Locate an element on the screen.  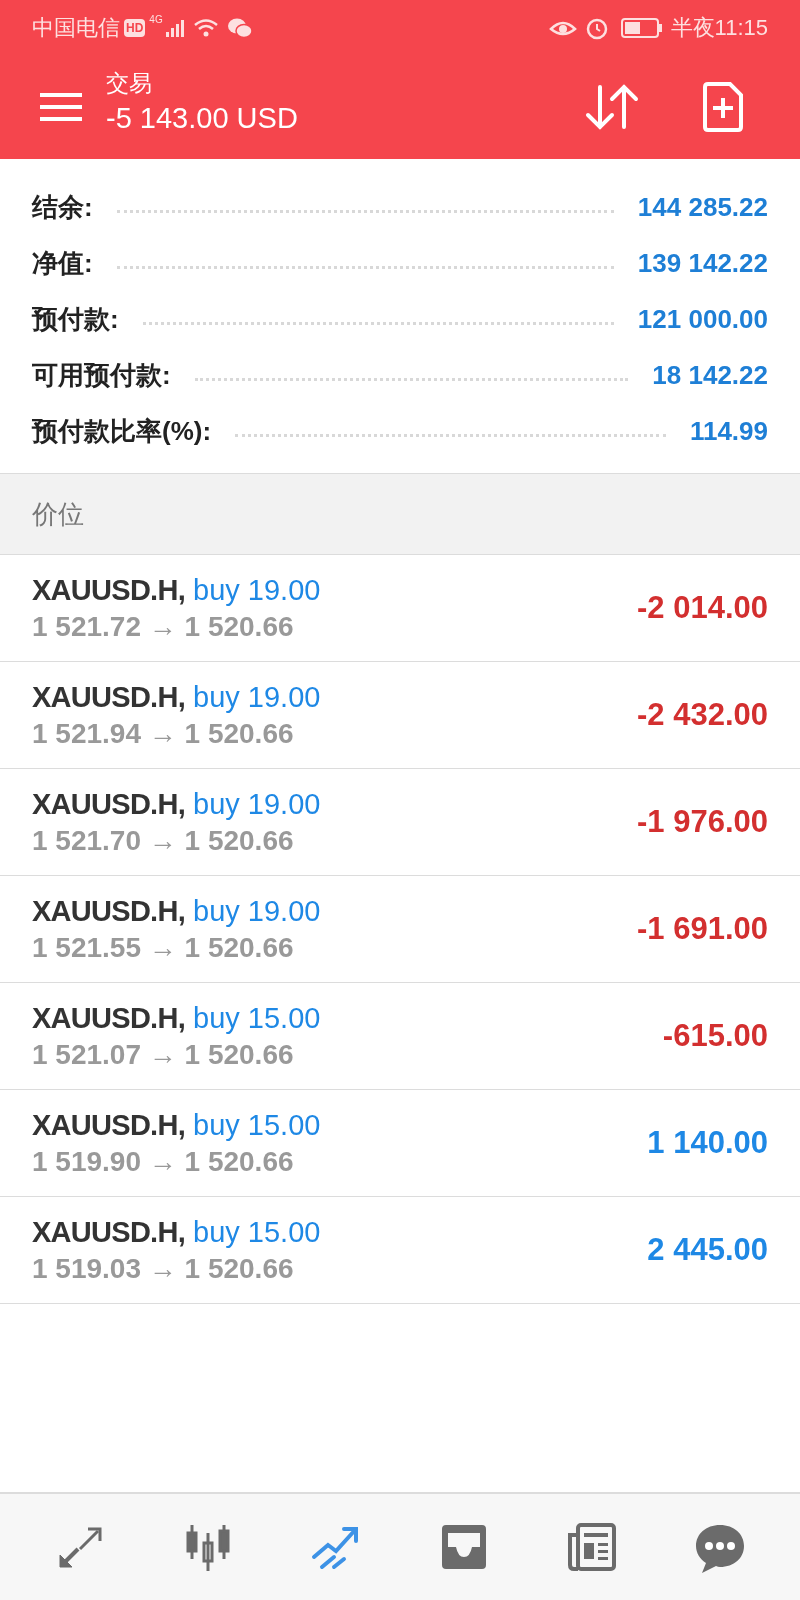
position-profit: -1 691.00 is located at coordinates (702, 928).